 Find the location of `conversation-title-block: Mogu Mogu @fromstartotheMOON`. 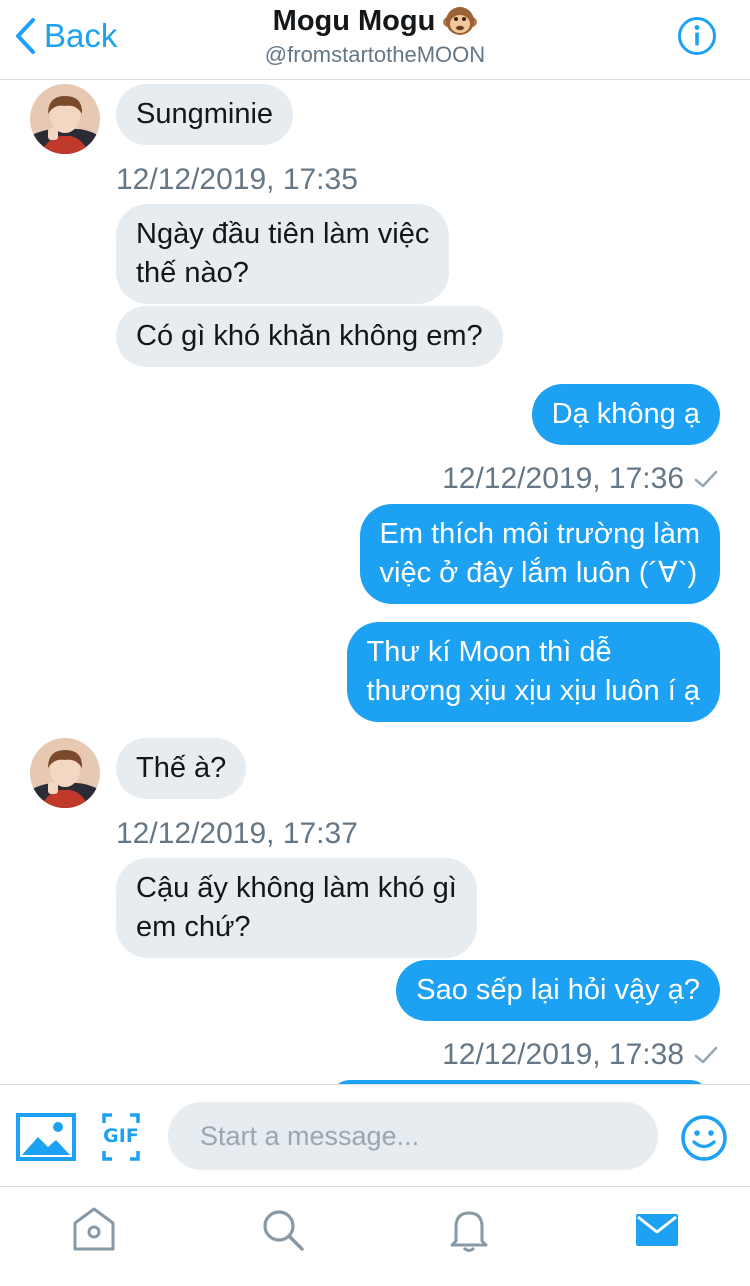

conversation-title-block: Mogu Mogu @fromstartotheMOON is located at coordinates (375, 36).